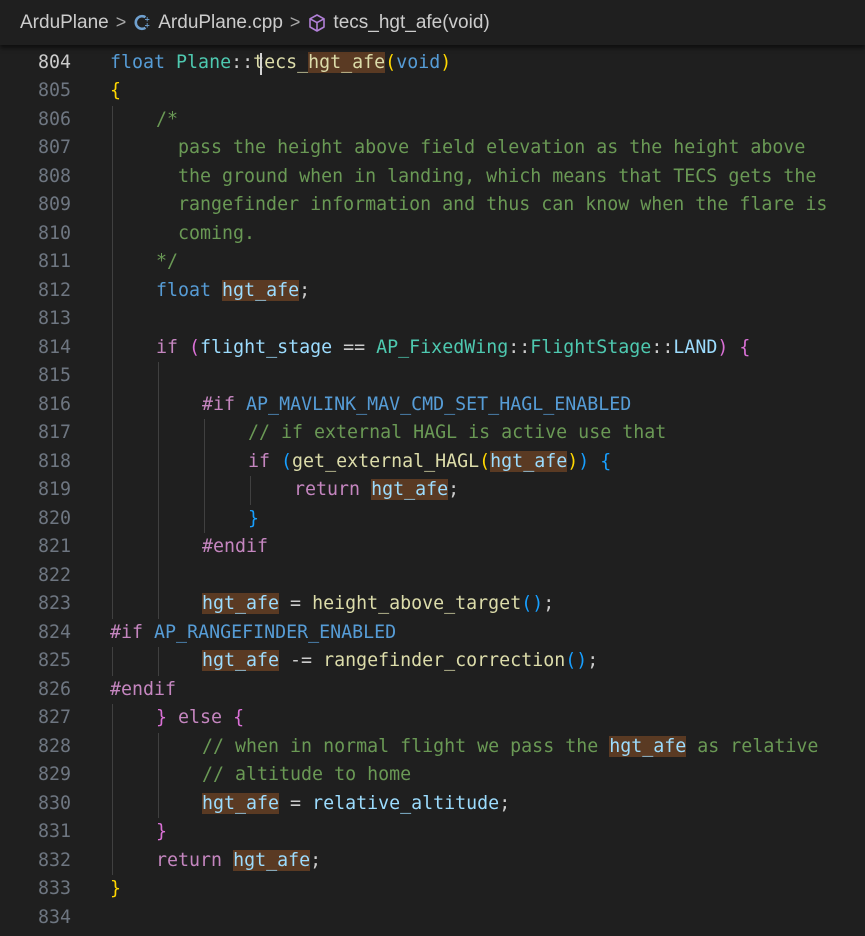  What do you see at coordinates (54, 489) in the screenshot?
I see `line-number: 819` at bounding box center [54, 489].